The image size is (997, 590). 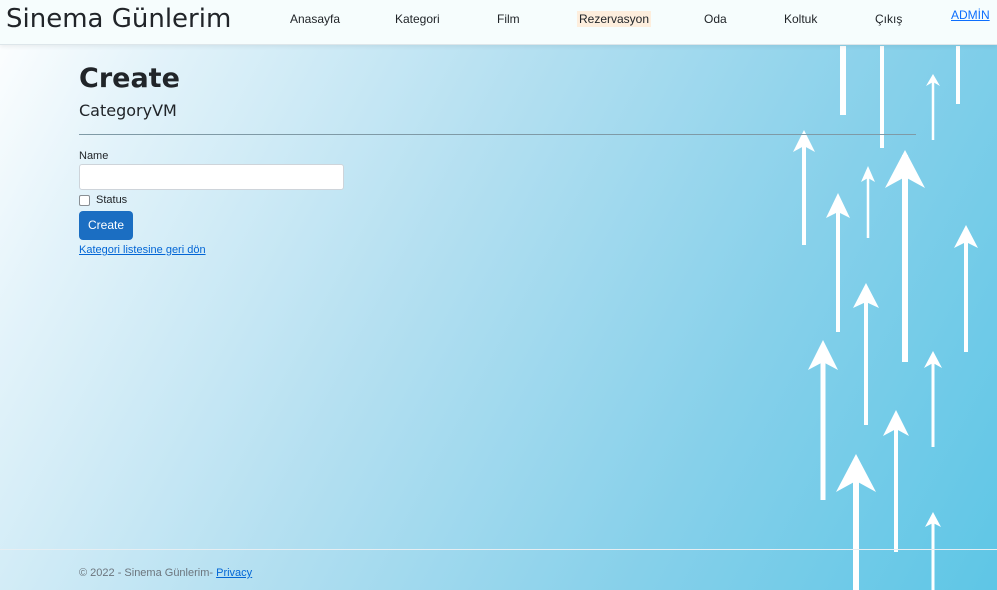 I want to click on section-divider, so click(x=497, y=134).